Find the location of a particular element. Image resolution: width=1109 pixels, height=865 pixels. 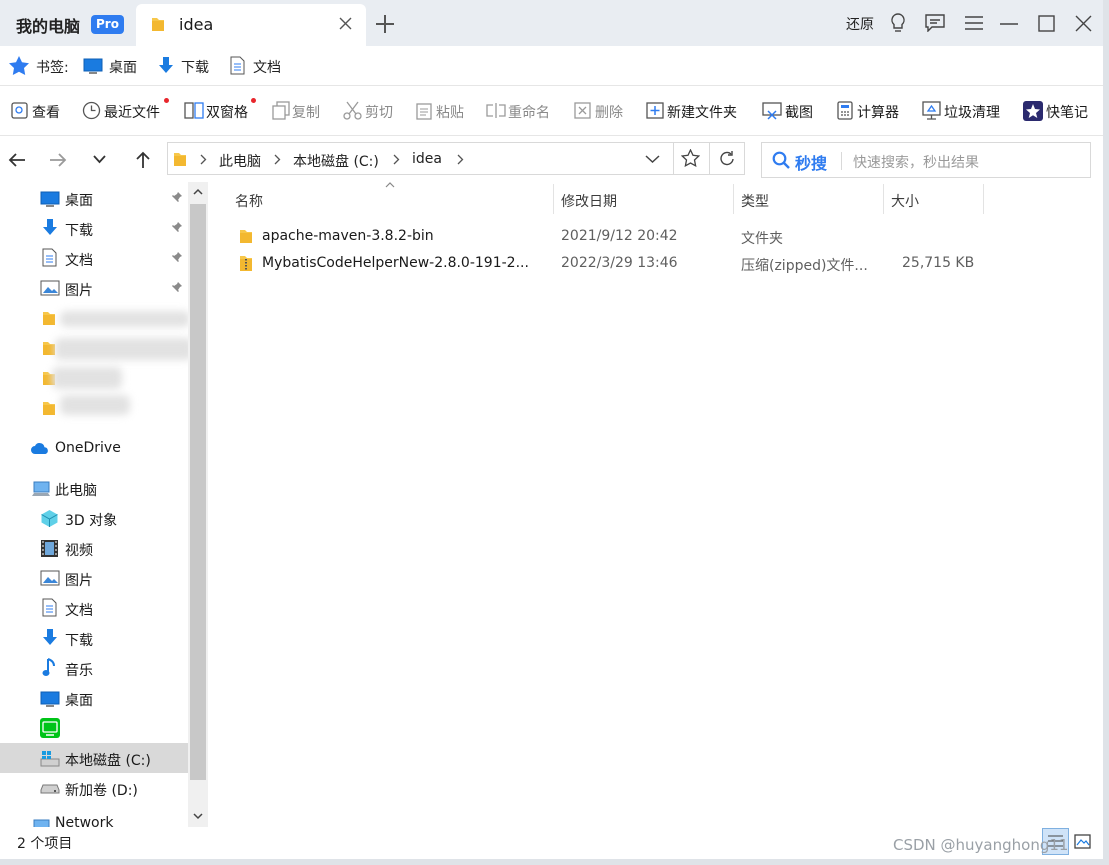

calculator-button: 计算器 is located at coordinates (871, 111).